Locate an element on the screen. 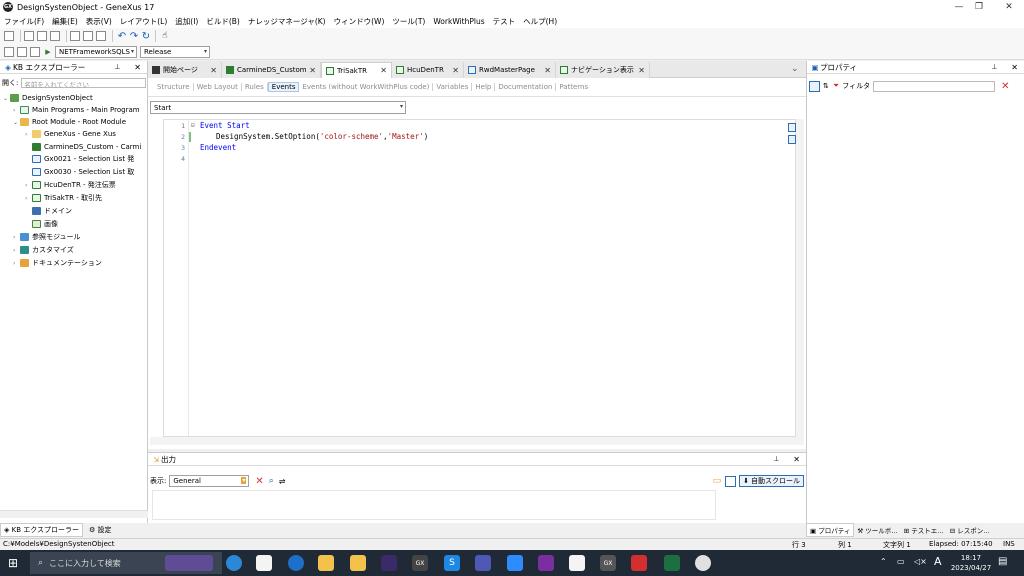 The width and height of the screenshot is (1024, 576). undo-icon: ↶ is located at coordinates (122, 36).